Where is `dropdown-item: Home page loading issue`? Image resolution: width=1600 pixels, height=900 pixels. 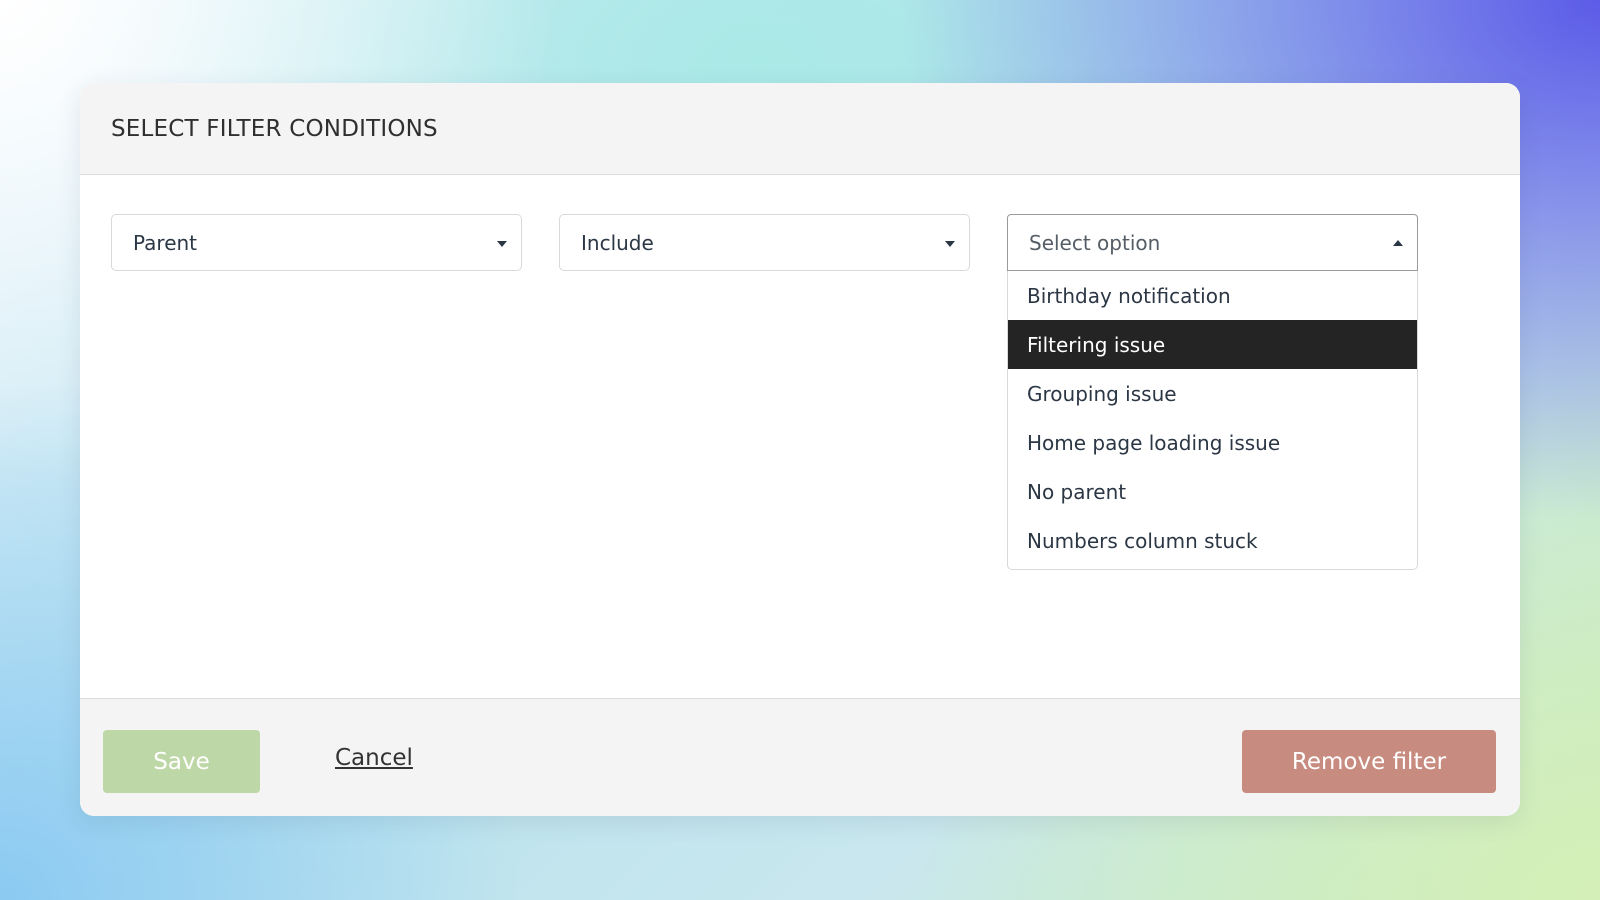
dropdown-item: Home page loading issue is located at coordinates (1212, 442).